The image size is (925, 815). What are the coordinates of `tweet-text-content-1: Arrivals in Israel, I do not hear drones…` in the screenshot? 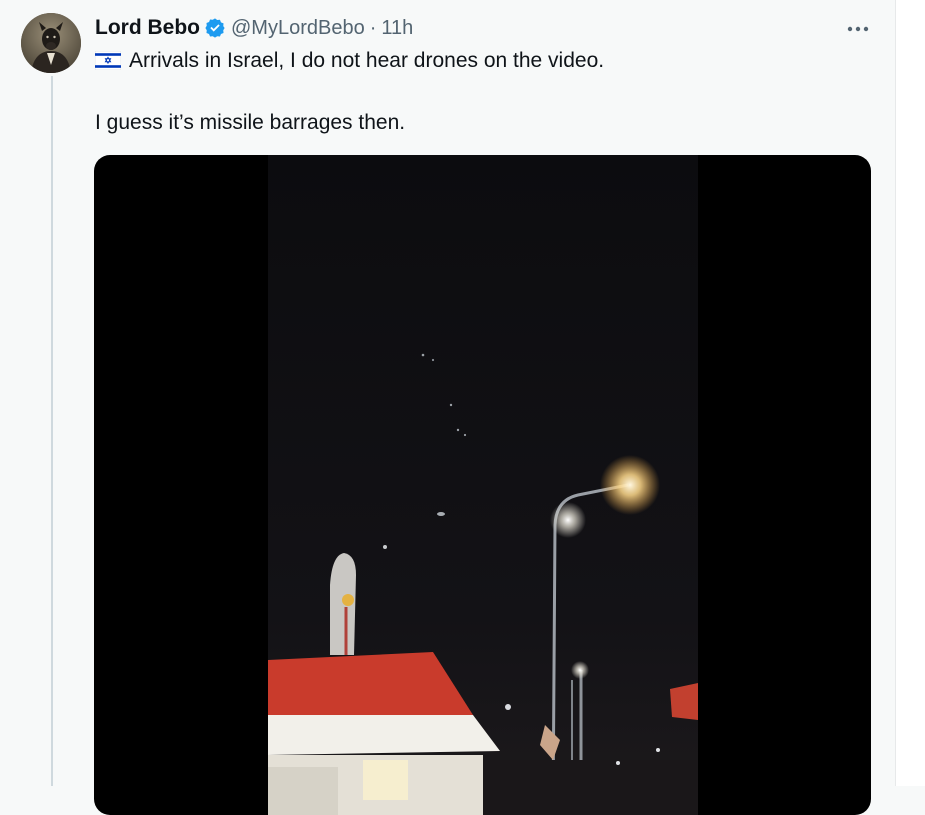 It's located at (367, 60).